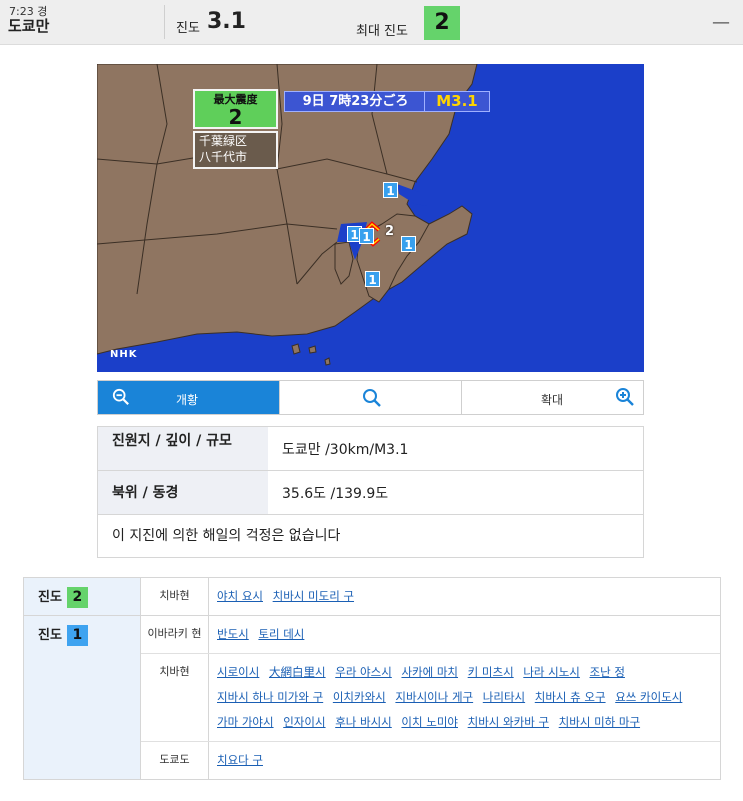  I want to click on city-link: 우라 야스시, so click(363, 672).